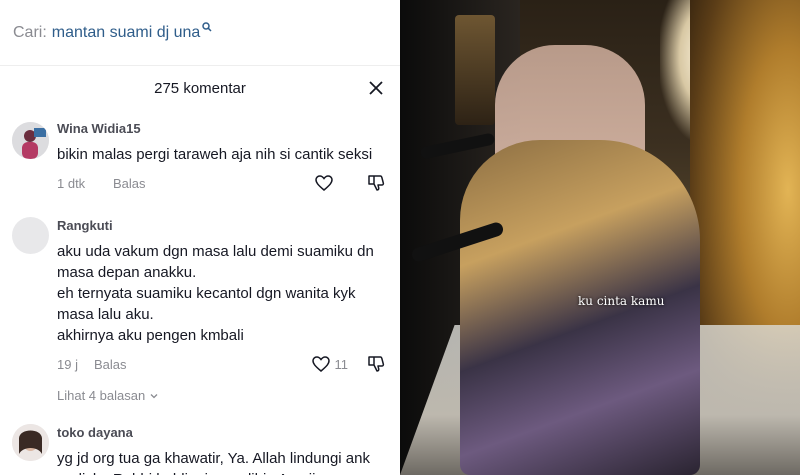  What do you see at coordinates (228, 226) in the screenshot?
I see `comment-username: Rangkuti` at bounding box center [228, 226].